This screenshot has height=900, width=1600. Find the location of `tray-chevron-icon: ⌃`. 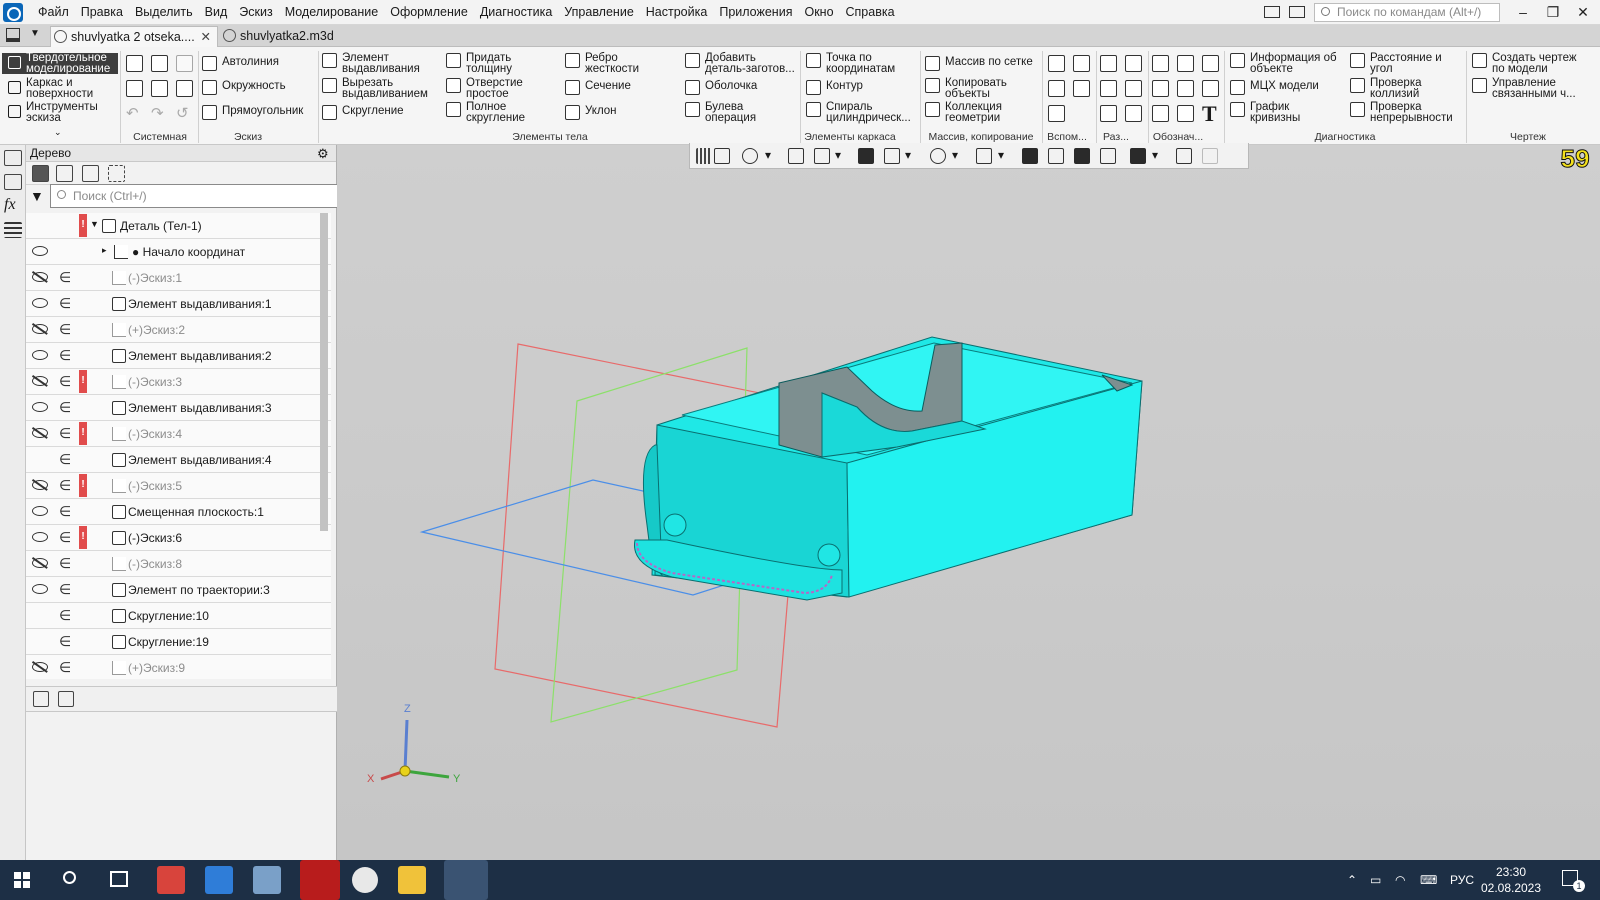

tray-chevron-icon: ⌃ is located at coordinates (1352, 880).